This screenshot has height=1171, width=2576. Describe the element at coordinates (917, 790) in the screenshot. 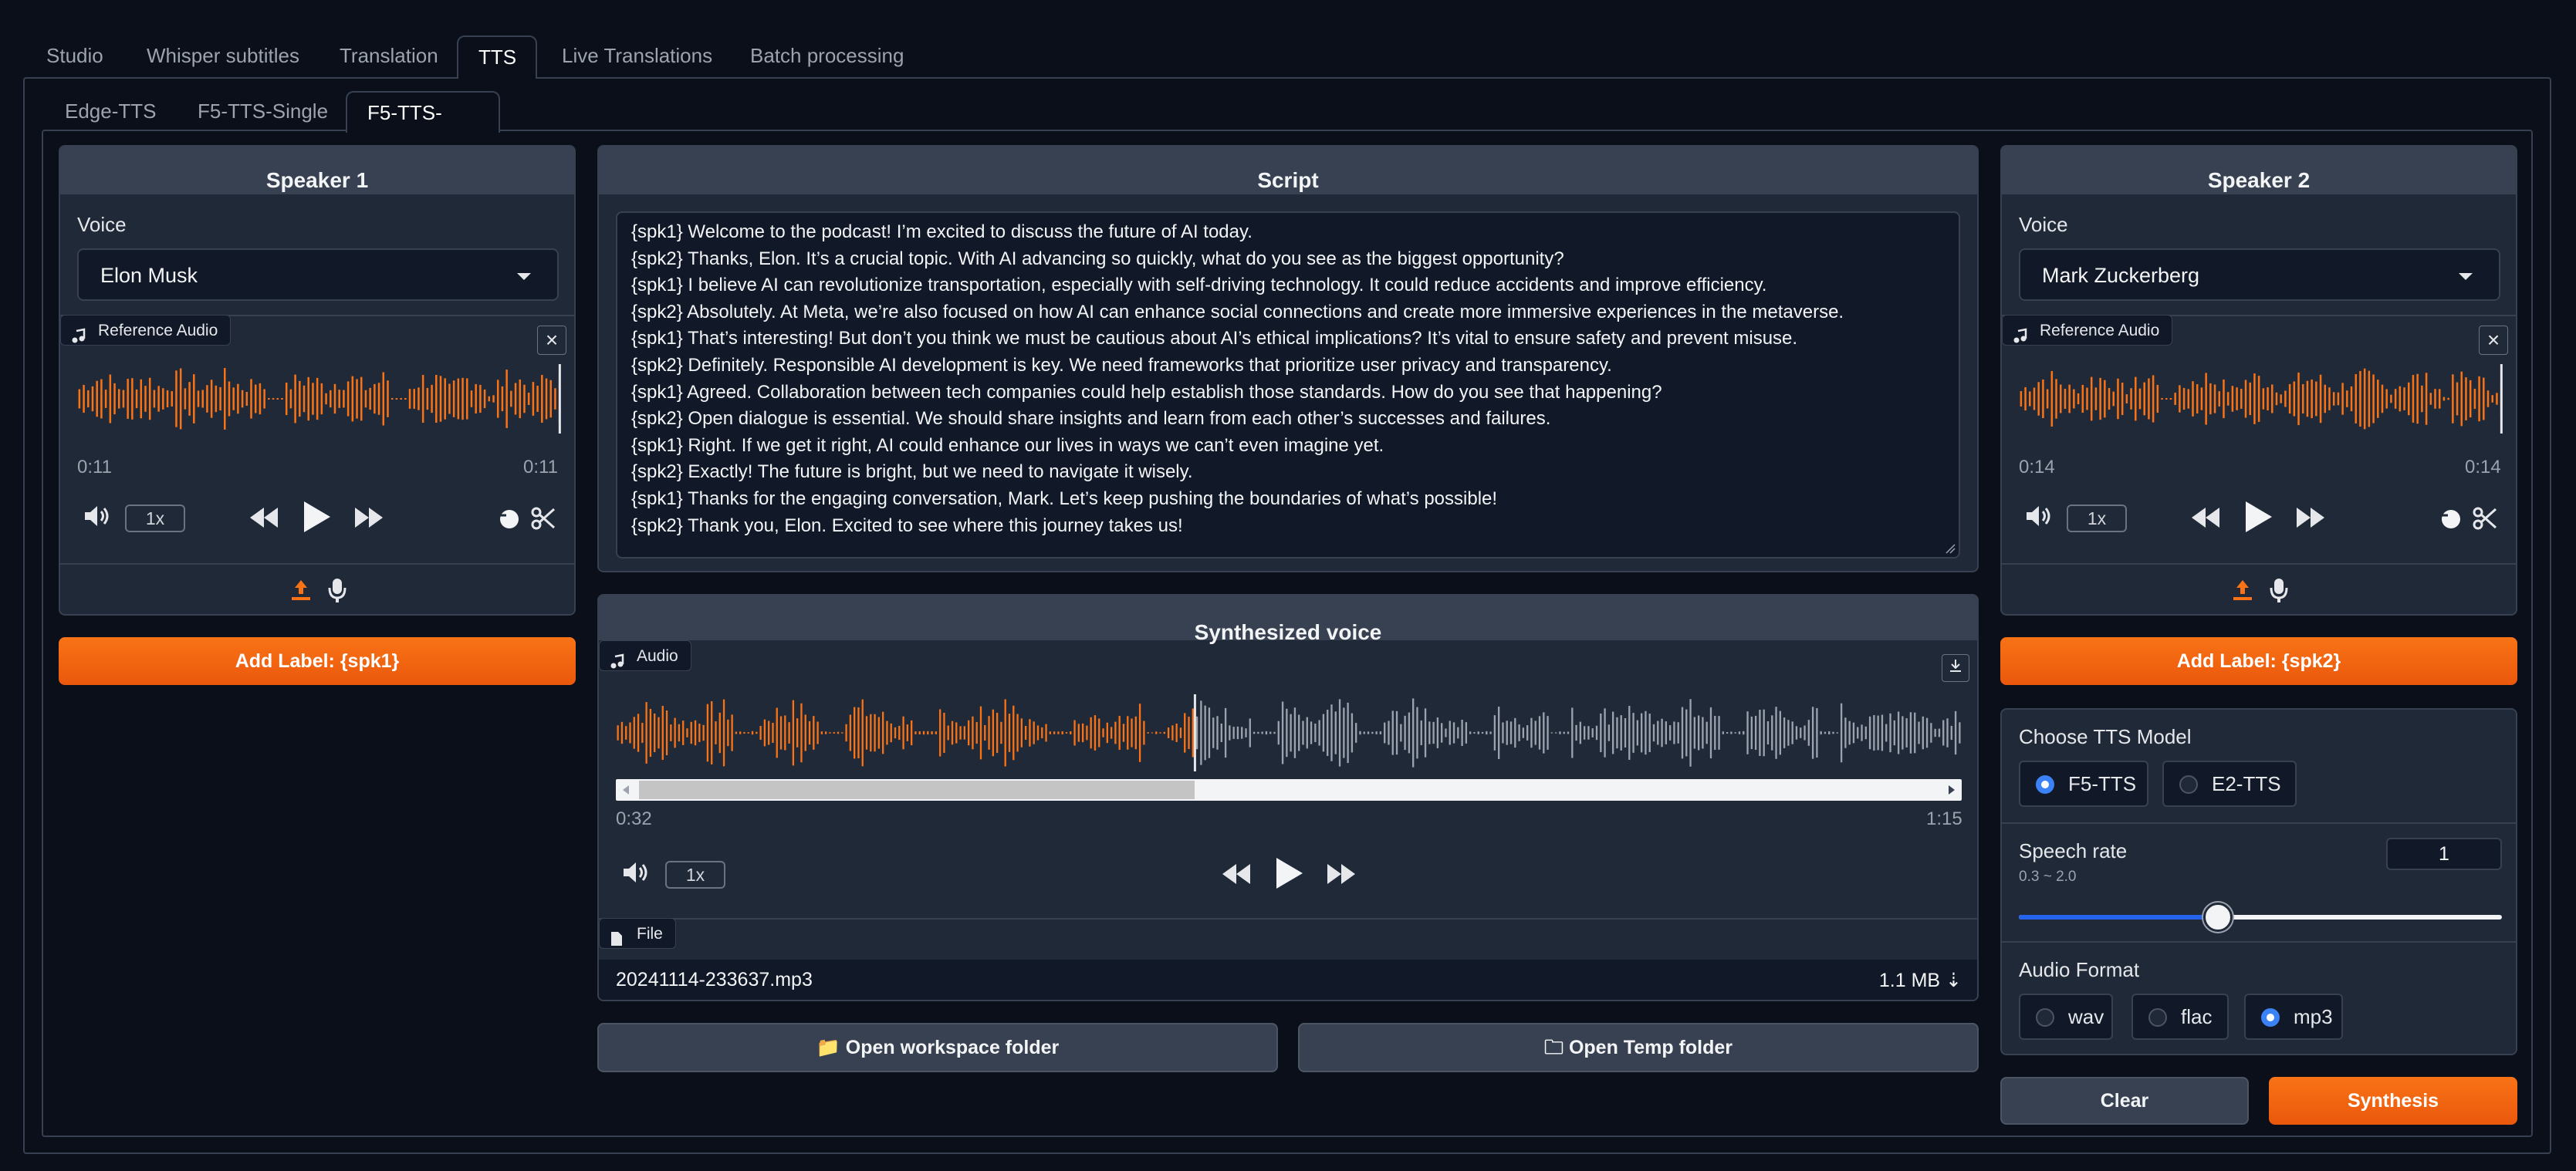

I see `synth-scrollbar-thumb` at that location.